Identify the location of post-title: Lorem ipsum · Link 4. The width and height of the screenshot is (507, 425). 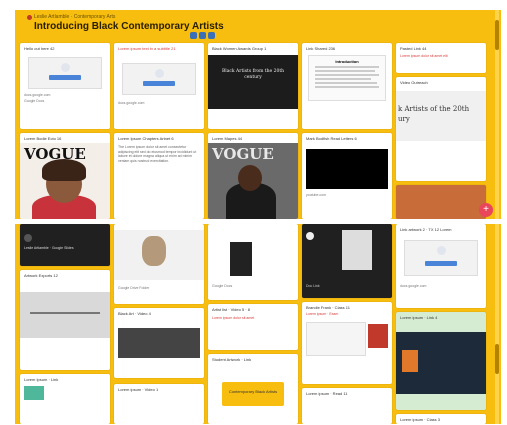
(419, 317).